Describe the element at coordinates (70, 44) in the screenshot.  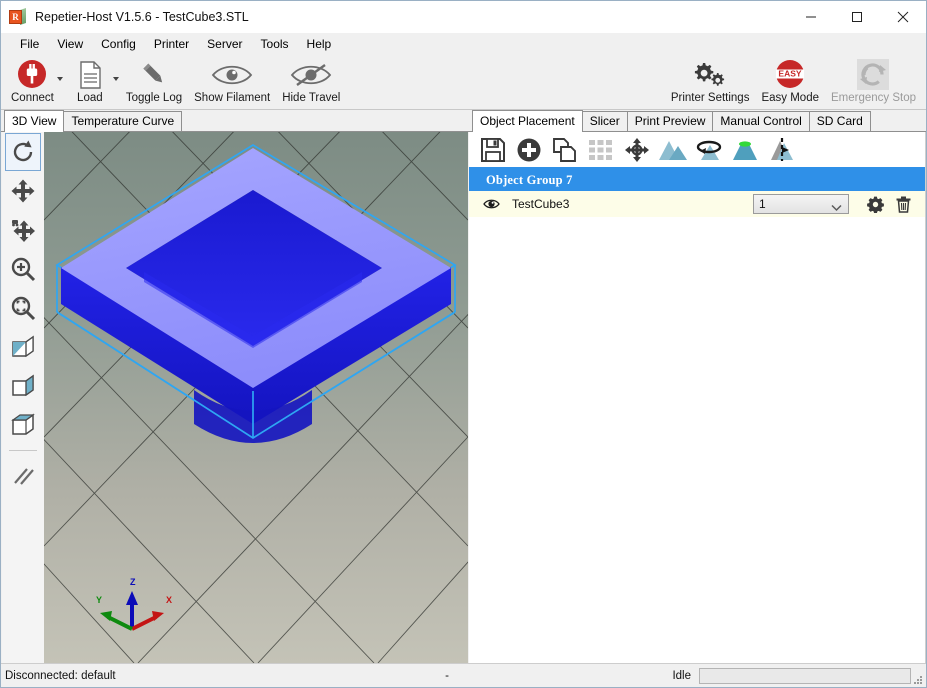
I see `menu-item-view: View` at that location.